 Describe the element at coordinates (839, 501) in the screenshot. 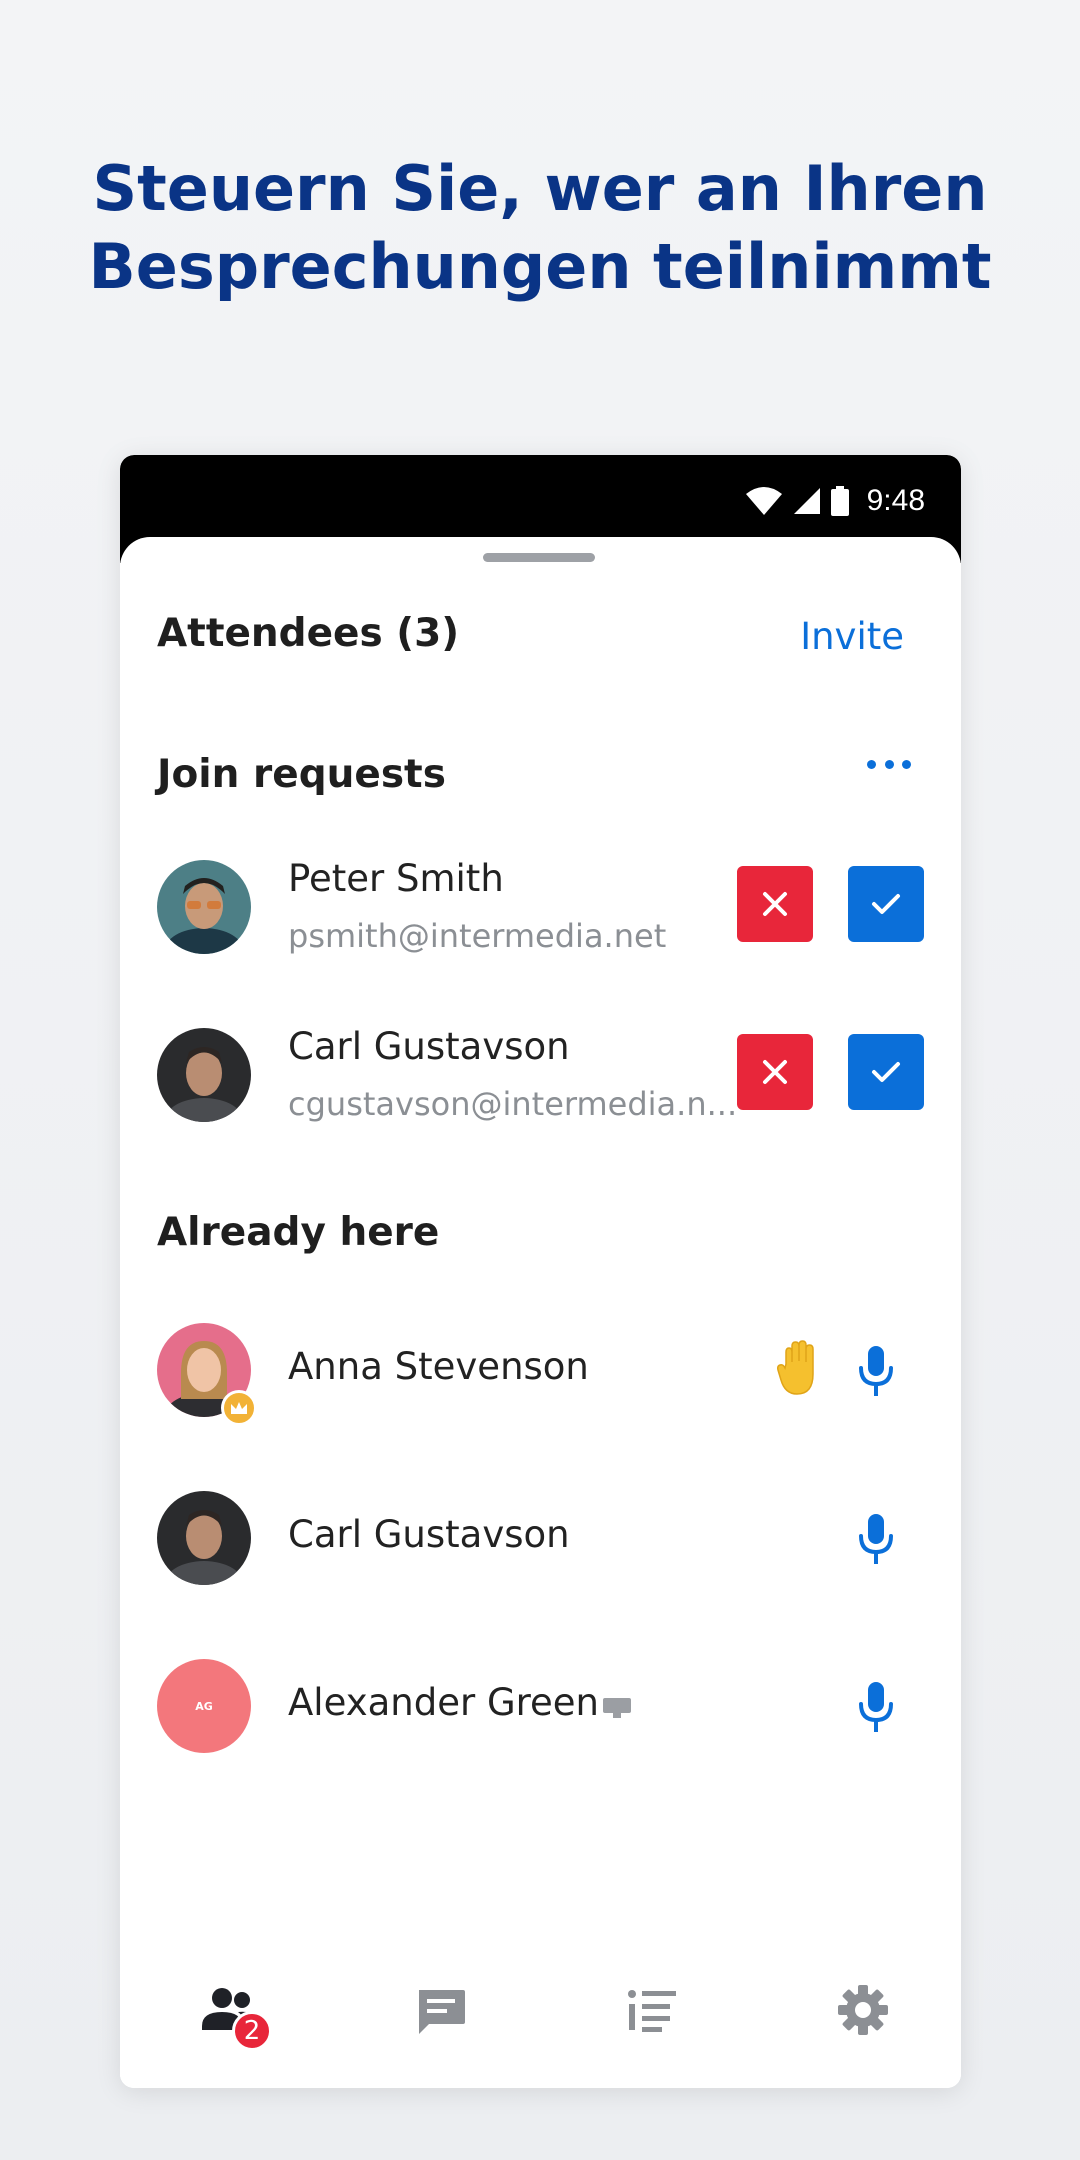

I see `battery-icon` at that location.